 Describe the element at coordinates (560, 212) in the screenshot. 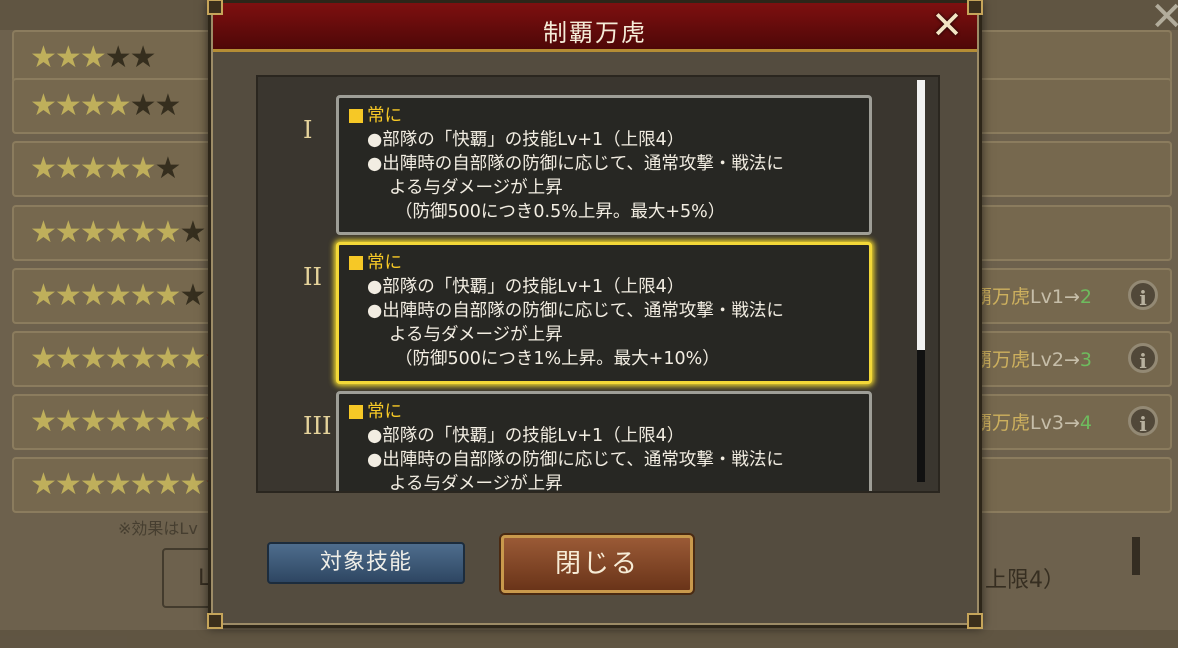

I see `tier-effect-detail: （防御500につき0.5%上昇。最大+5%）` at that location.